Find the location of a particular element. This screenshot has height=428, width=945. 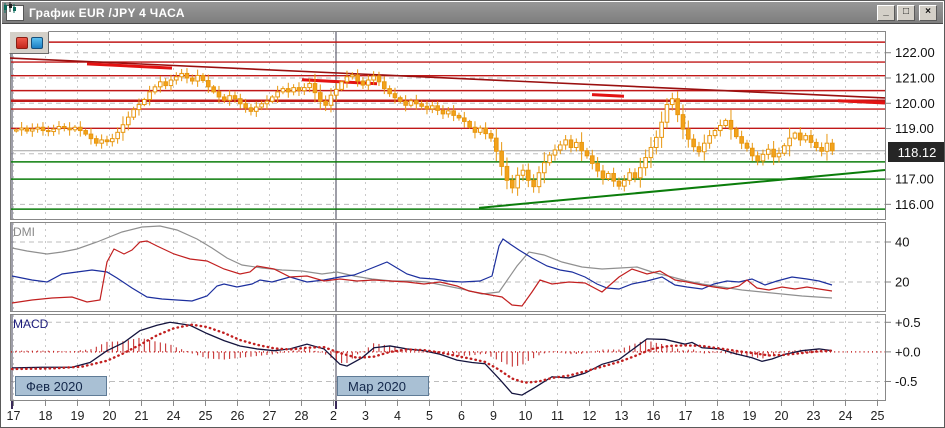

time-axis-label: 28 is located at coordinates (302, 416).